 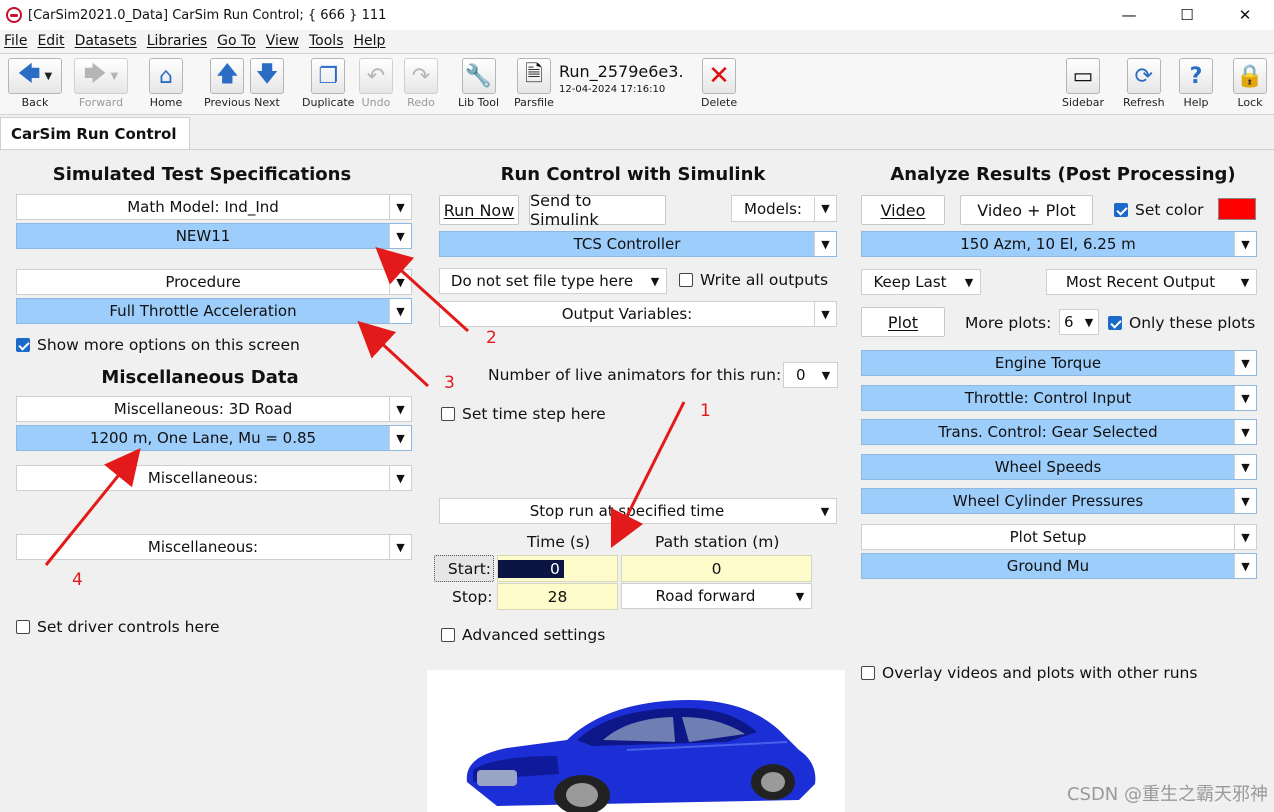 What do you see at coordinates (491, 338) in the screenshot?
I see `annotation-2: 2` at bounding box center [491, 338].